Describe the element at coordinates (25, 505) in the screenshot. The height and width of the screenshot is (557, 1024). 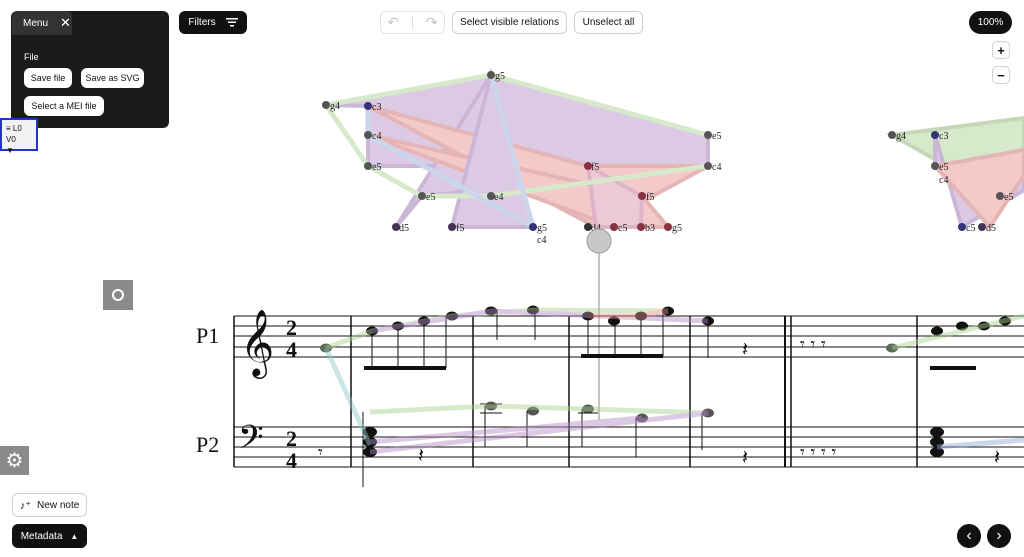
I see `note-plus-icon: ♪⁺` at that location.